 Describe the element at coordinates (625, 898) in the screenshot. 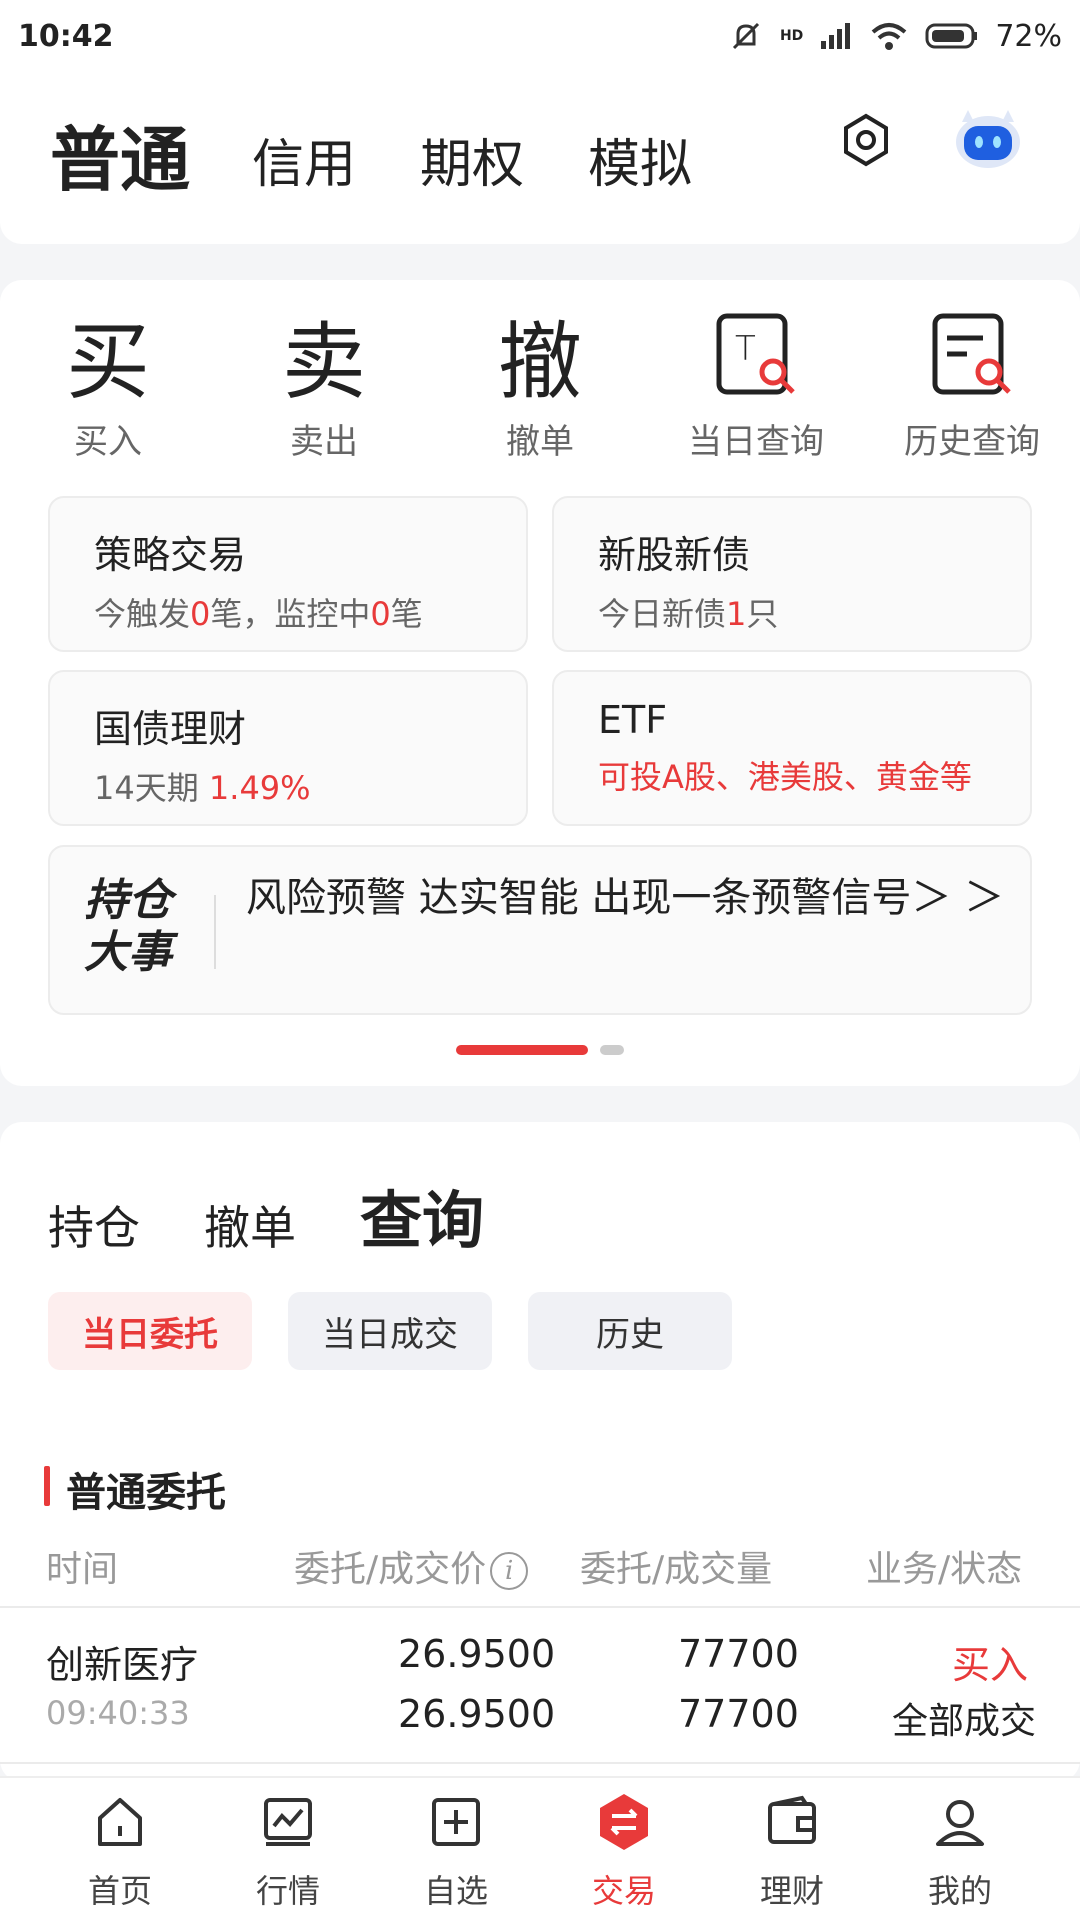

I see `risk-alert-text: 风险预警 达实智能 出现一条预警信号＞ ＞` at that location.